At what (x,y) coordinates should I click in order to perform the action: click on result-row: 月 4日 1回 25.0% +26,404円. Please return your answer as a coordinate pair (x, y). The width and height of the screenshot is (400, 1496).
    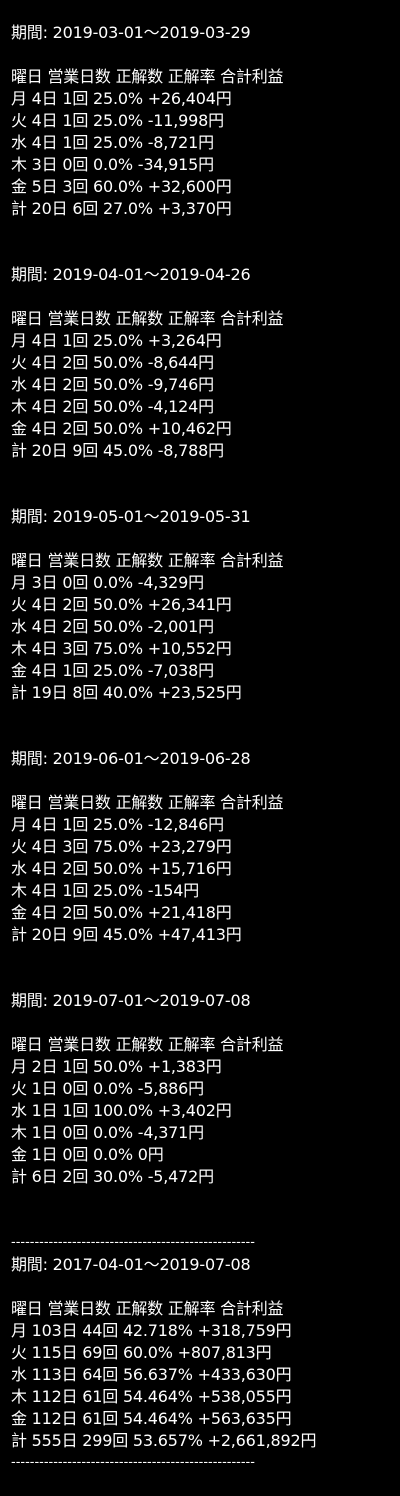
    Looking at the image, I should click on (121, 98).